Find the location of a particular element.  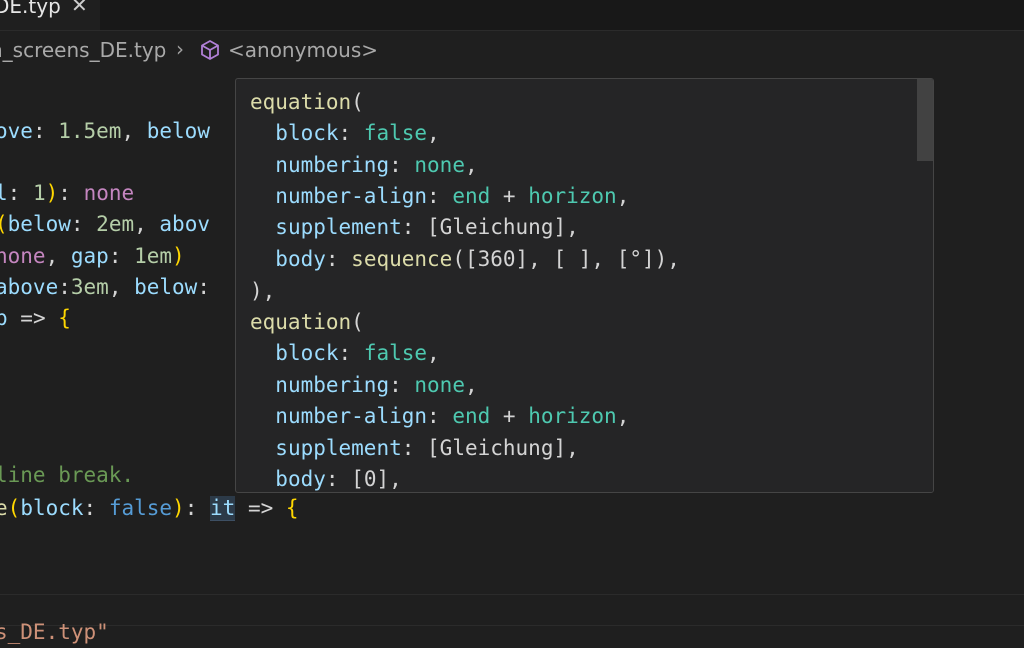

code-comment: line break. is located at coordinates (67, 475).